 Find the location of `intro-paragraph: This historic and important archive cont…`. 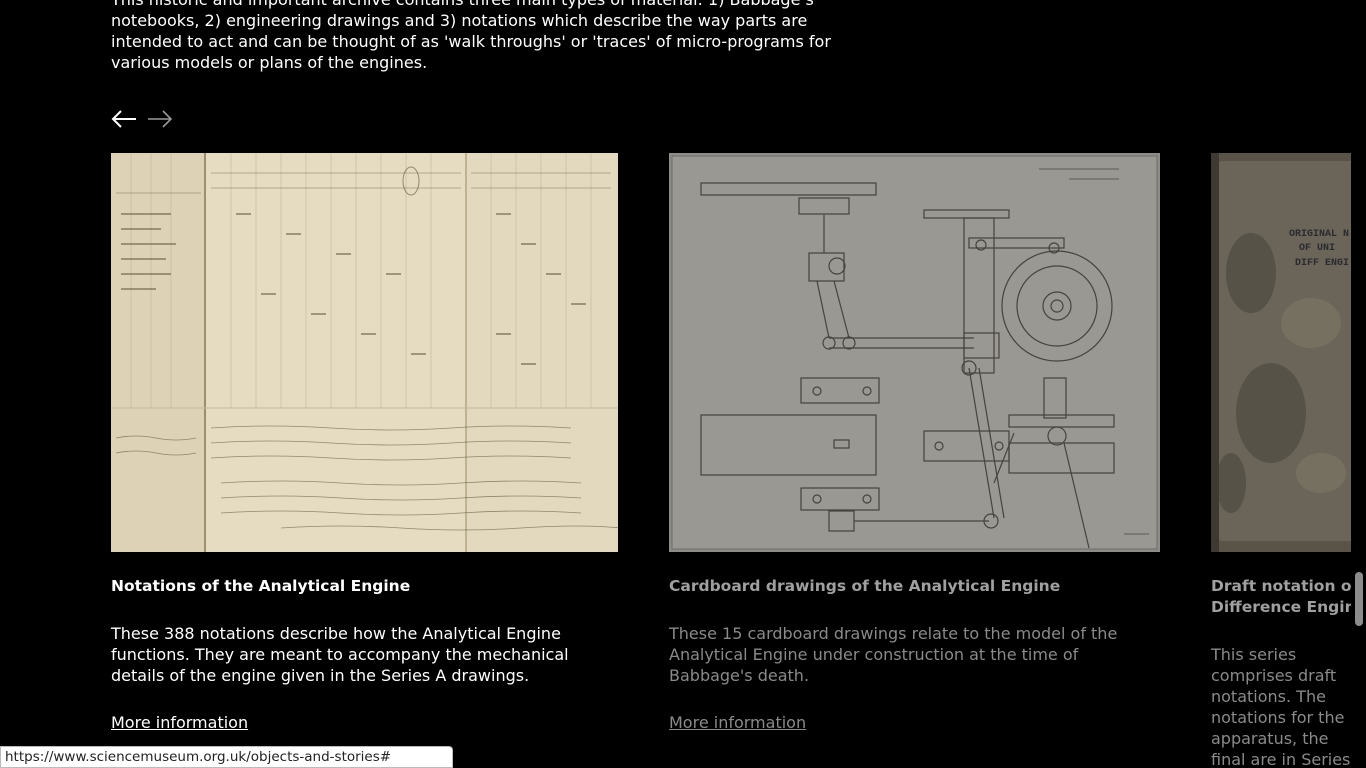

intro-paragraph: This historic and important archive cont… is located at coordinates (471, 36).